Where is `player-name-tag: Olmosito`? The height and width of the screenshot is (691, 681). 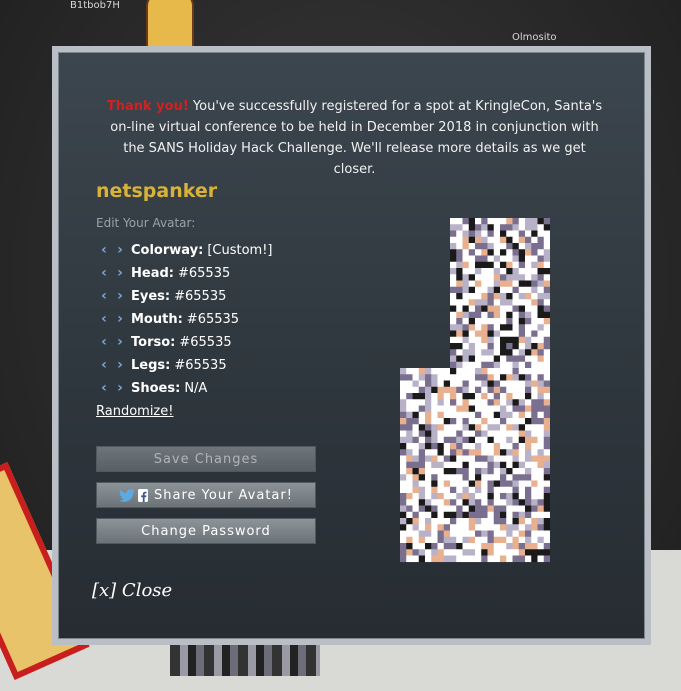 player-name-tag: Olmosito is located at coordinates (534, 37).